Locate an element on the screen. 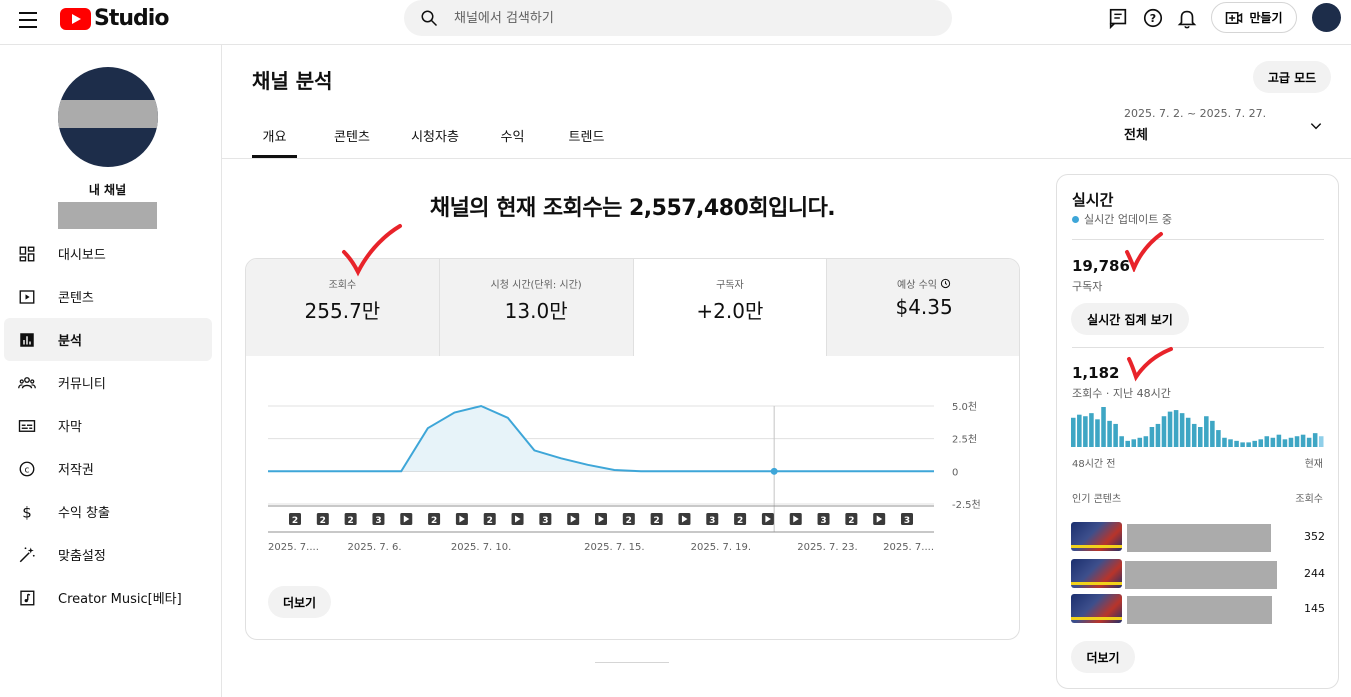  sidebar-item-content: 콘텐츠 is located at coordinates (108, 296).